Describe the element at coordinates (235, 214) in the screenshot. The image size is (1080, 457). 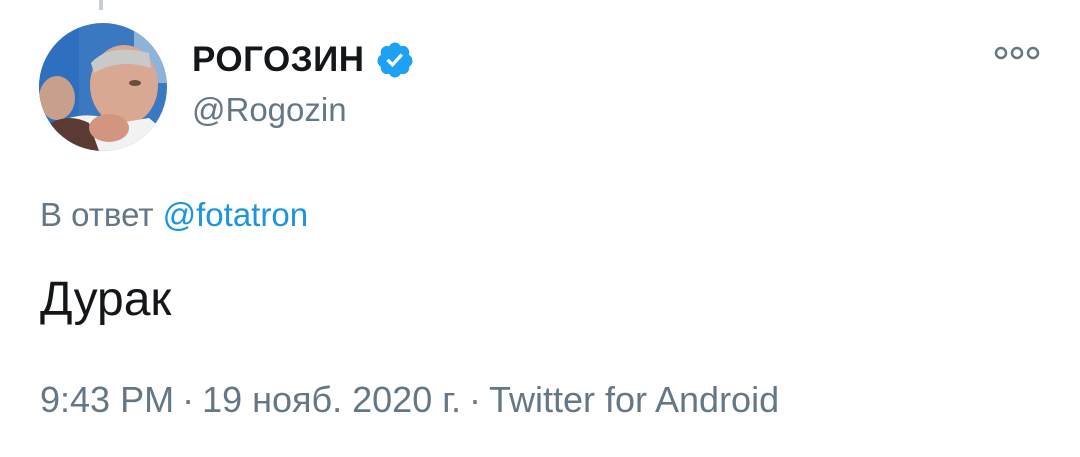
I see `reply-mention-link: @fotatron` at that location.